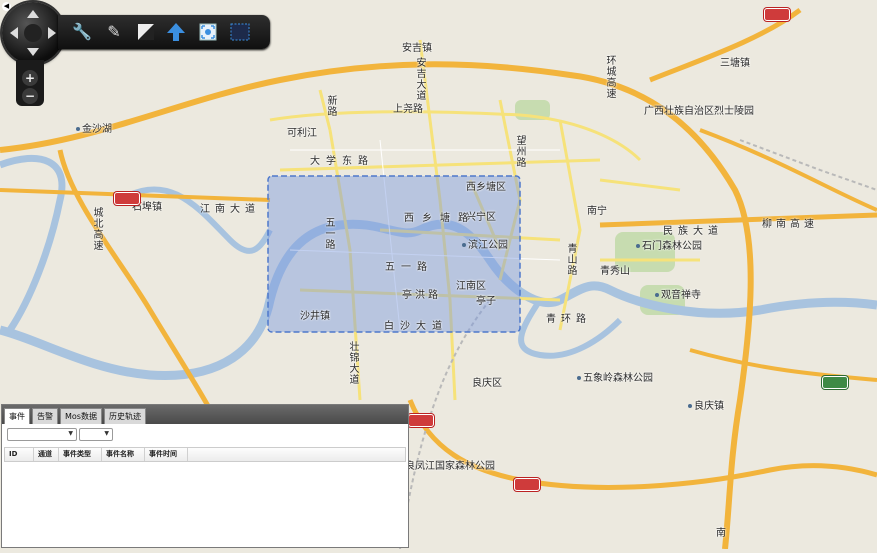 The width and height of the screenshot is (877, 553). I want to click on map-label: 柳南高速, so click(790, 224).